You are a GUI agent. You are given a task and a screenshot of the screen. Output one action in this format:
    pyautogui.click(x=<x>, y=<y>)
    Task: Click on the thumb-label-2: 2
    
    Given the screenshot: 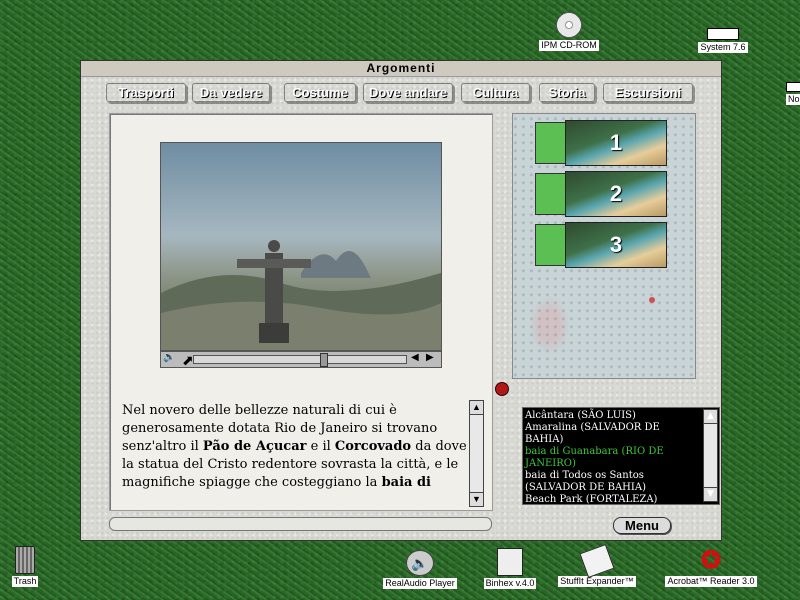 What is the action you would take?
    pyautogui.click(x=616, y=194)
    